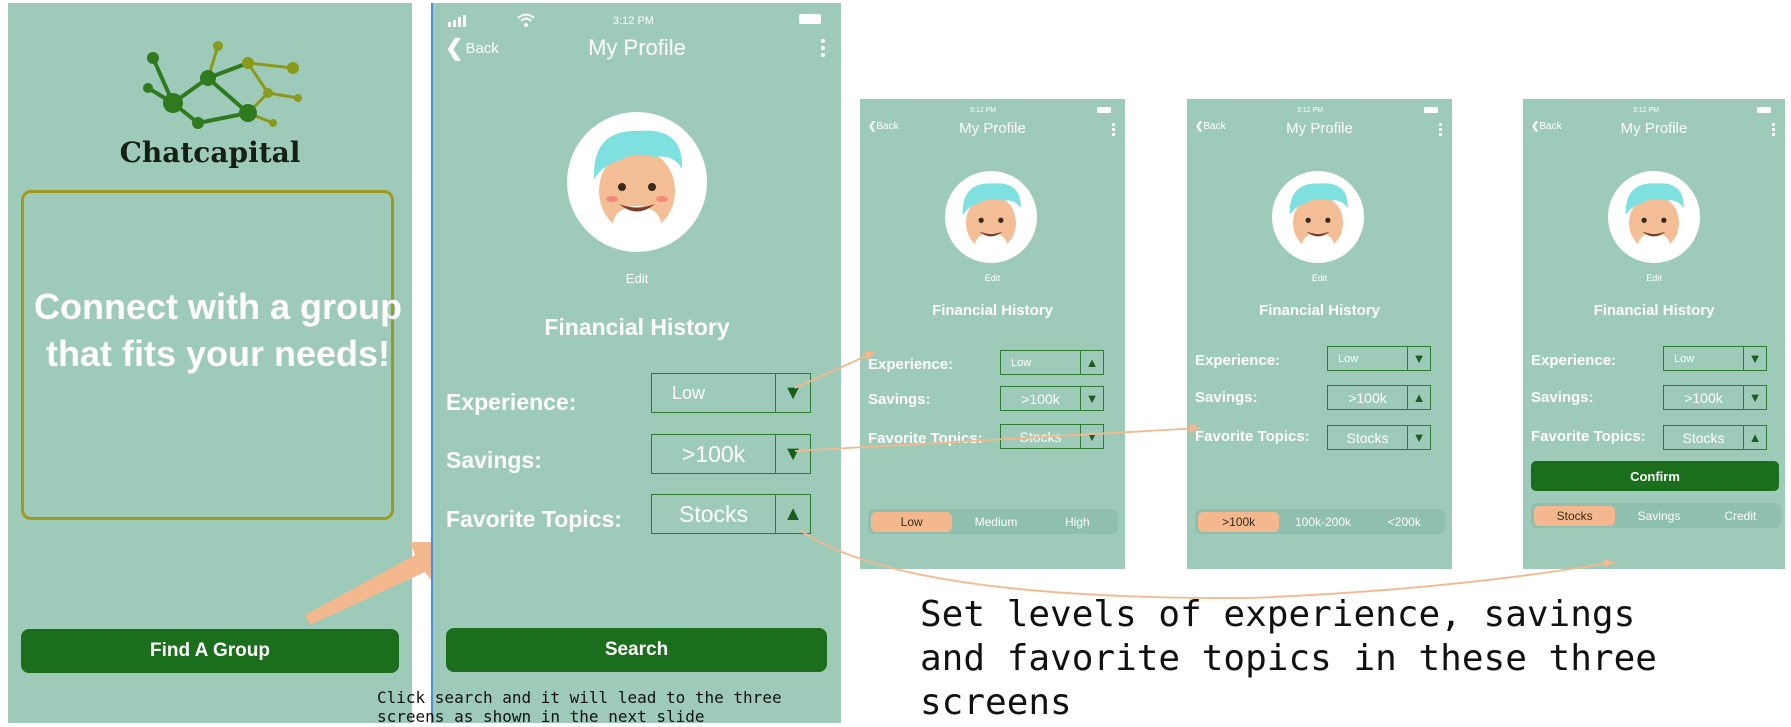 This screenshot has width=1791, height=727. What do you see at coordinates (1195, 428) in the screenshot?
I see `connector-arrowhead-savings` at bounding box center [1195, 428].